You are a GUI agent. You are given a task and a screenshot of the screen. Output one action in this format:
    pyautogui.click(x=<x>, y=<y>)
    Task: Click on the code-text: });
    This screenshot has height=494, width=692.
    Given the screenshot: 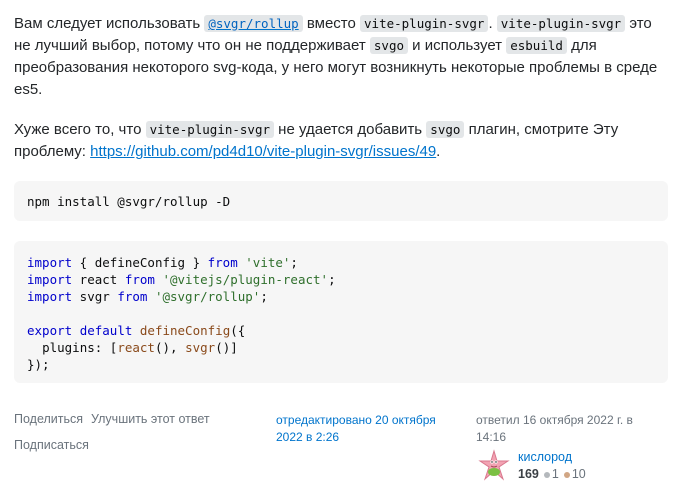 What is the action you would take?
    pyautogui.click(x=38, y=364)
    